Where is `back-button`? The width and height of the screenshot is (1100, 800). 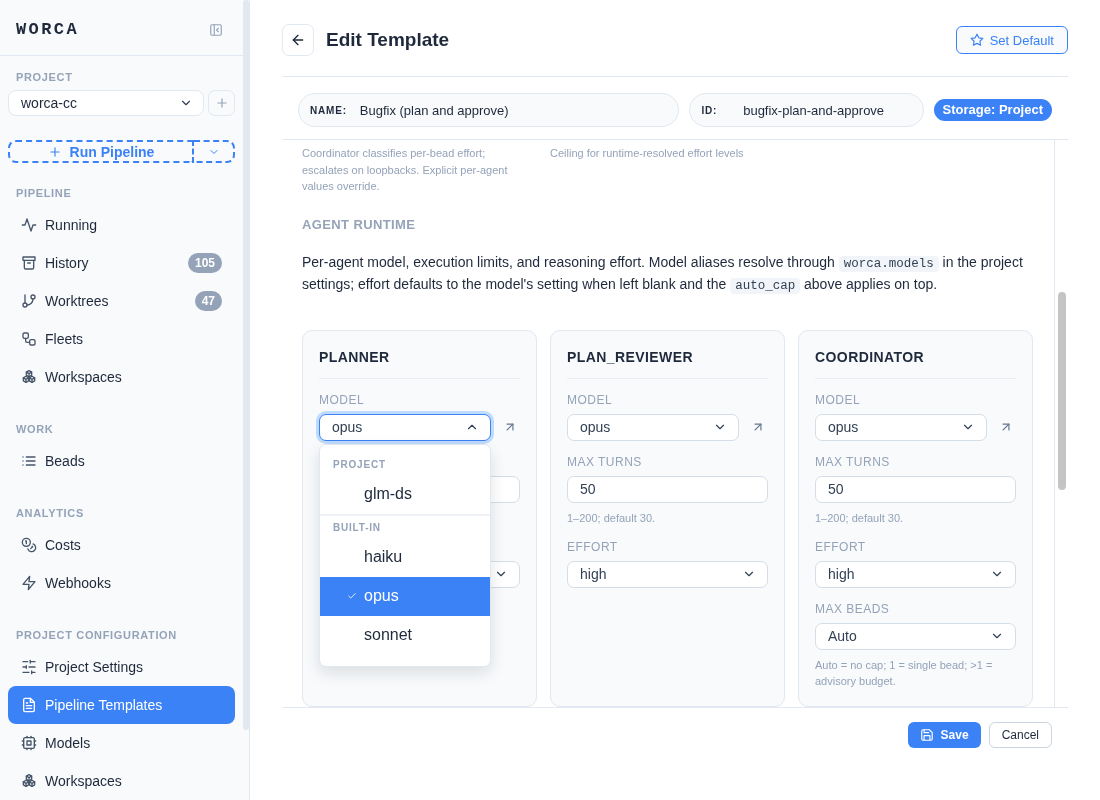
back-button is located at coordinates (298, 40).